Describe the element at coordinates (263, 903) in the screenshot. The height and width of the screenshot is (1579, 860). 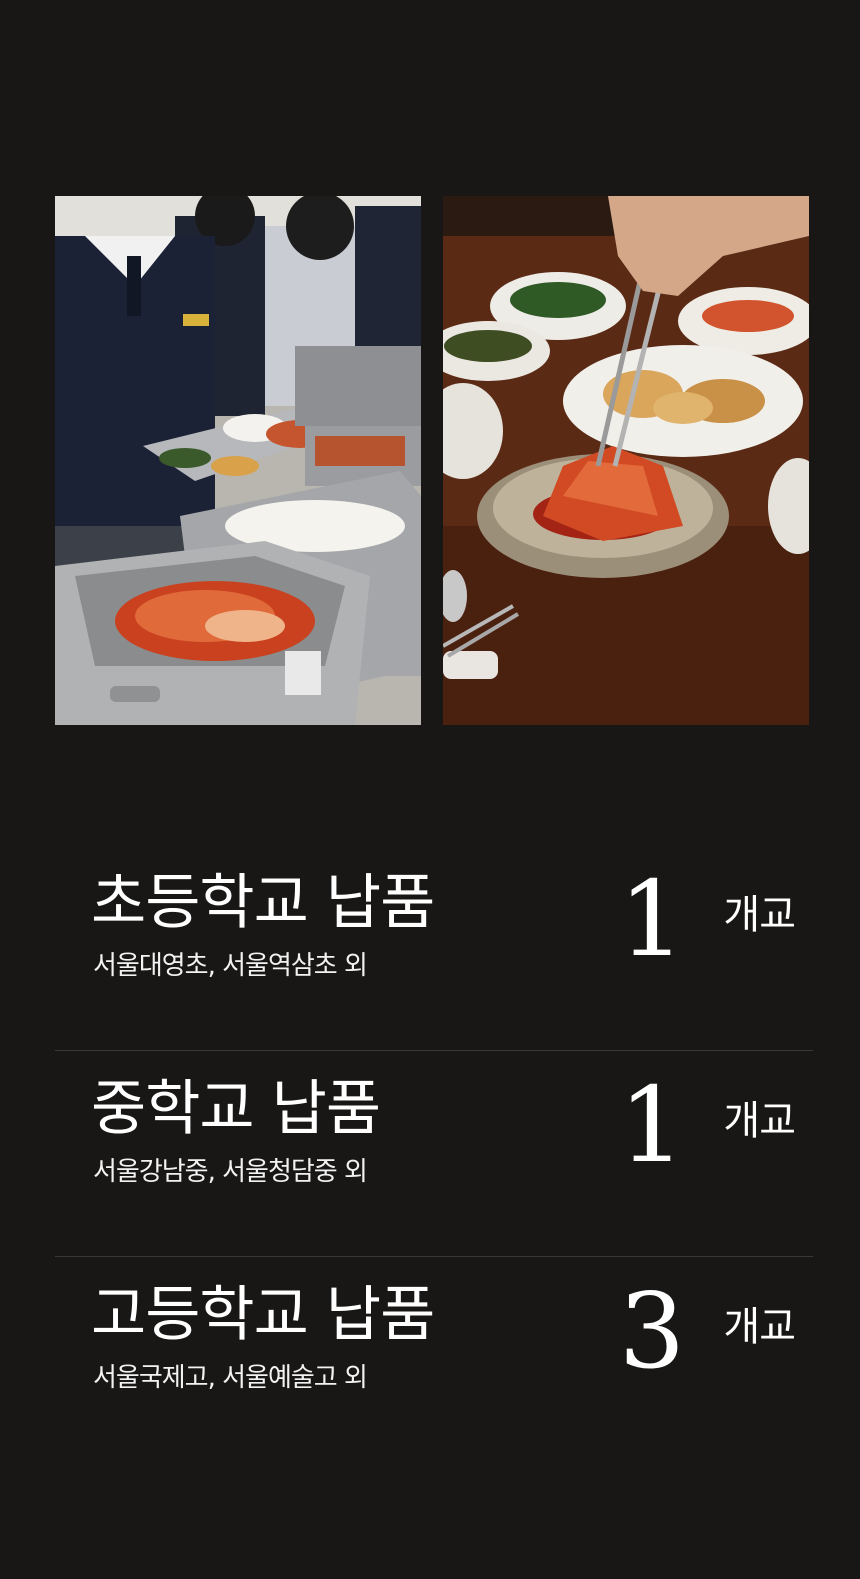
I see `stat-title: 초등학교 납품` at that location.